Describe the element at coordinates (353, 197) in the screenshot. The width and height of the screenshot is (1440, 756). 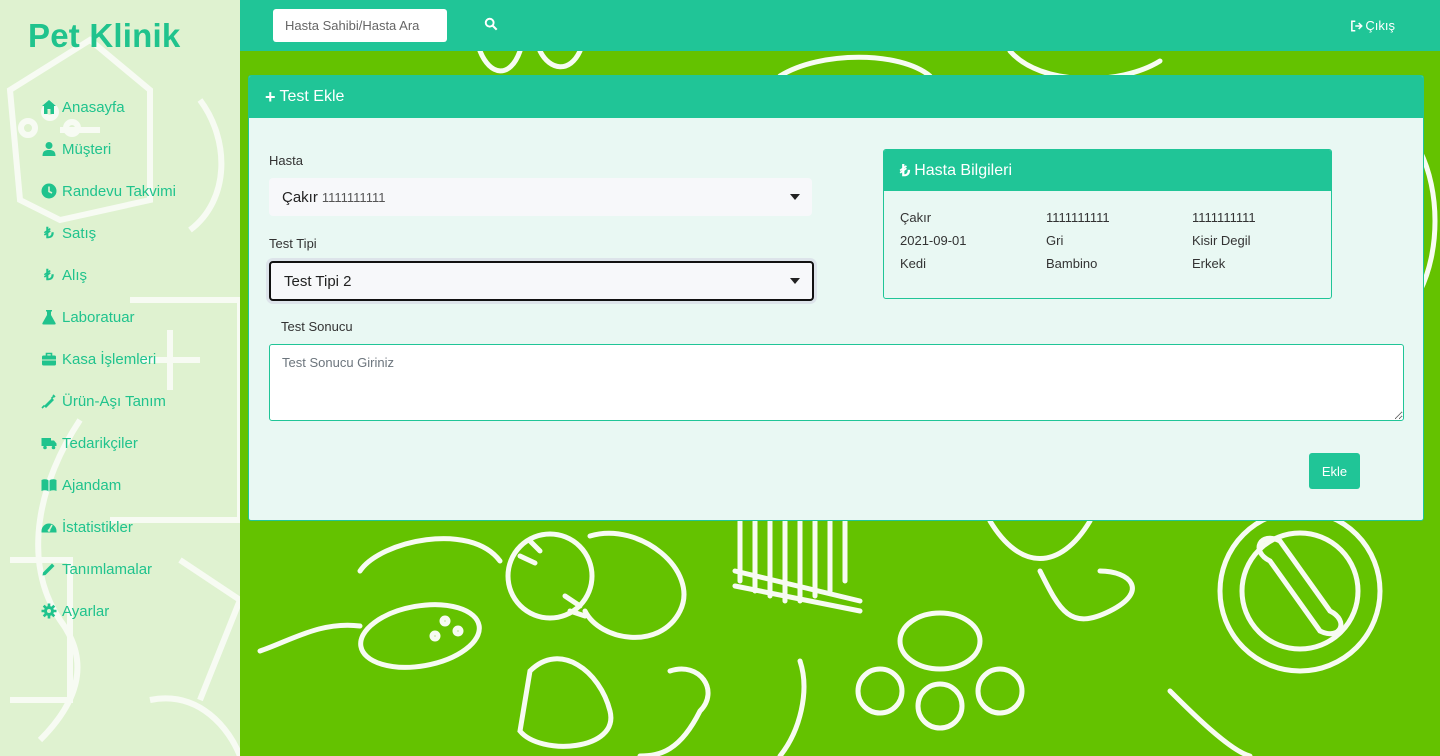
I see `patient-select-id: 1111111111` at that location.